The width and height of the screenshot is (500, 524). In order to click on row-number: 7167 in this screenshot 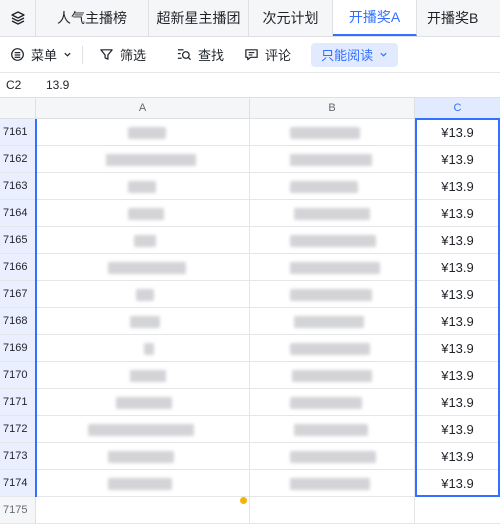, I will do `click(18, 294)`.